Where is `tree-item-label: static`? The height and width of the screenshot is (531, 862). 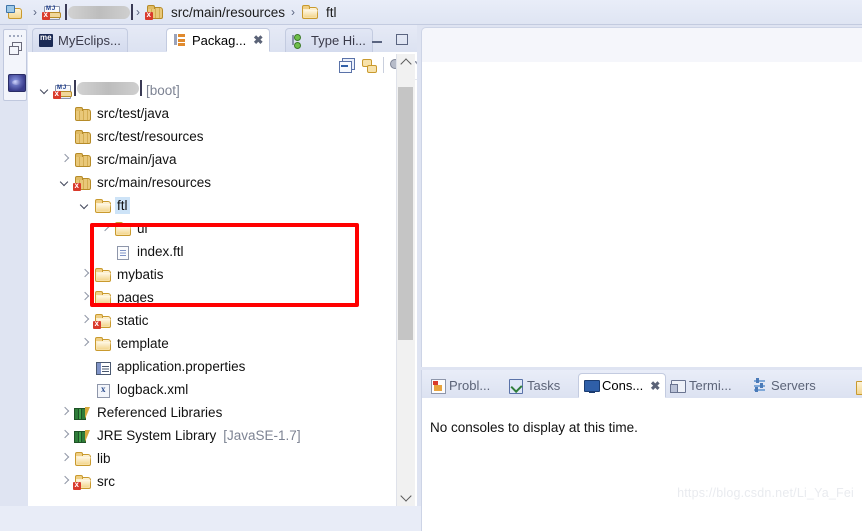
tree-item-label: static is located at coordinates (133, 320).